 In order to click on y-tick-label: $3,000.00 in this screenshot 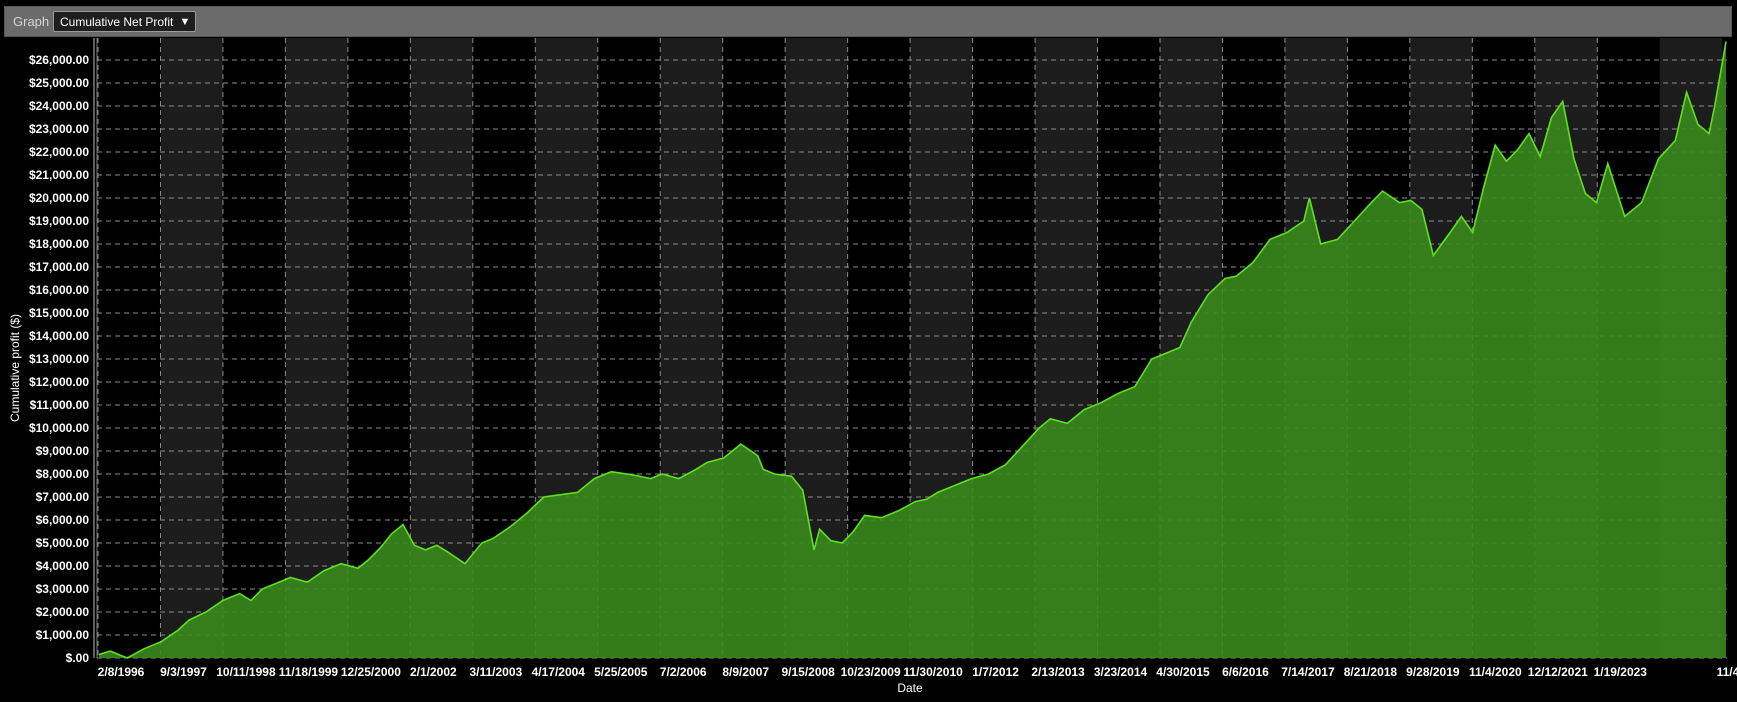, I will do `click(63, 589)`.